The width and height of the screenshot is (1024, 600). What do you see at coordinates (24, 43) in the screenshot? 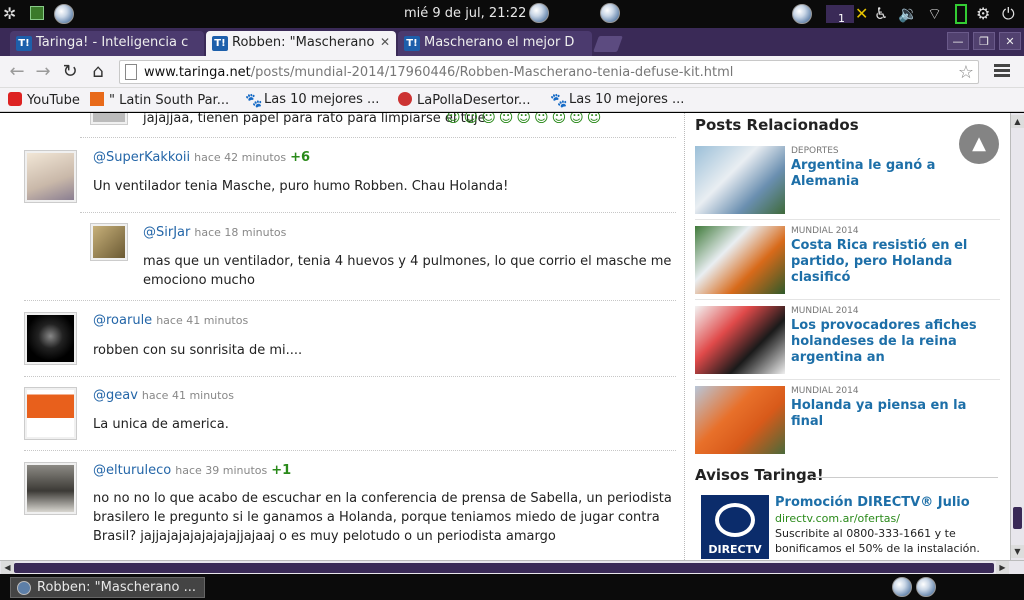
I see `taringa-favicon-icon: T!` at bounding box center [24, 43].